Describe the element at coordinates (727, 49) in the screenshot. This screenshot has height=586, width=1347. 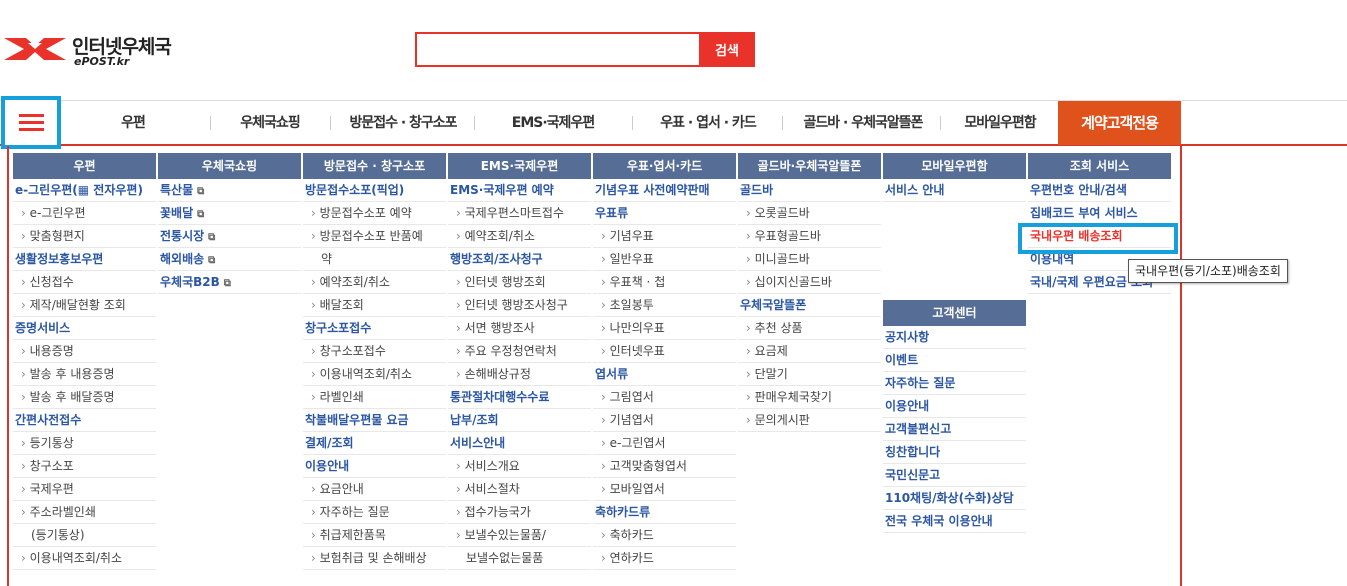
I see `search-button: 검색` at that location.